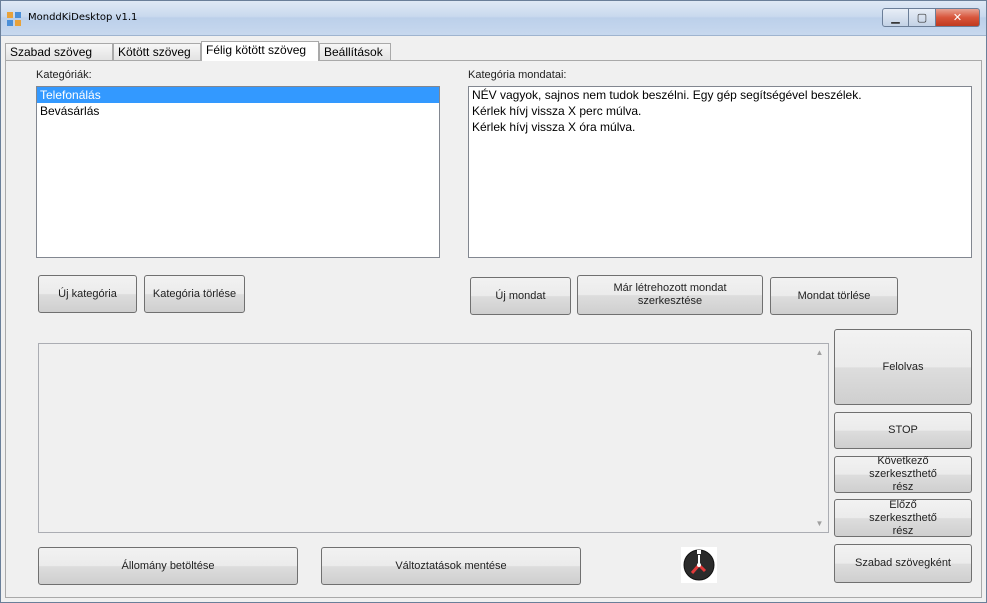 Image resolution: width=987 pixels, height=603 pixels. I want to click on sentence-item: Kérlek hívj vissza X perc múlva., so click(720, 111).